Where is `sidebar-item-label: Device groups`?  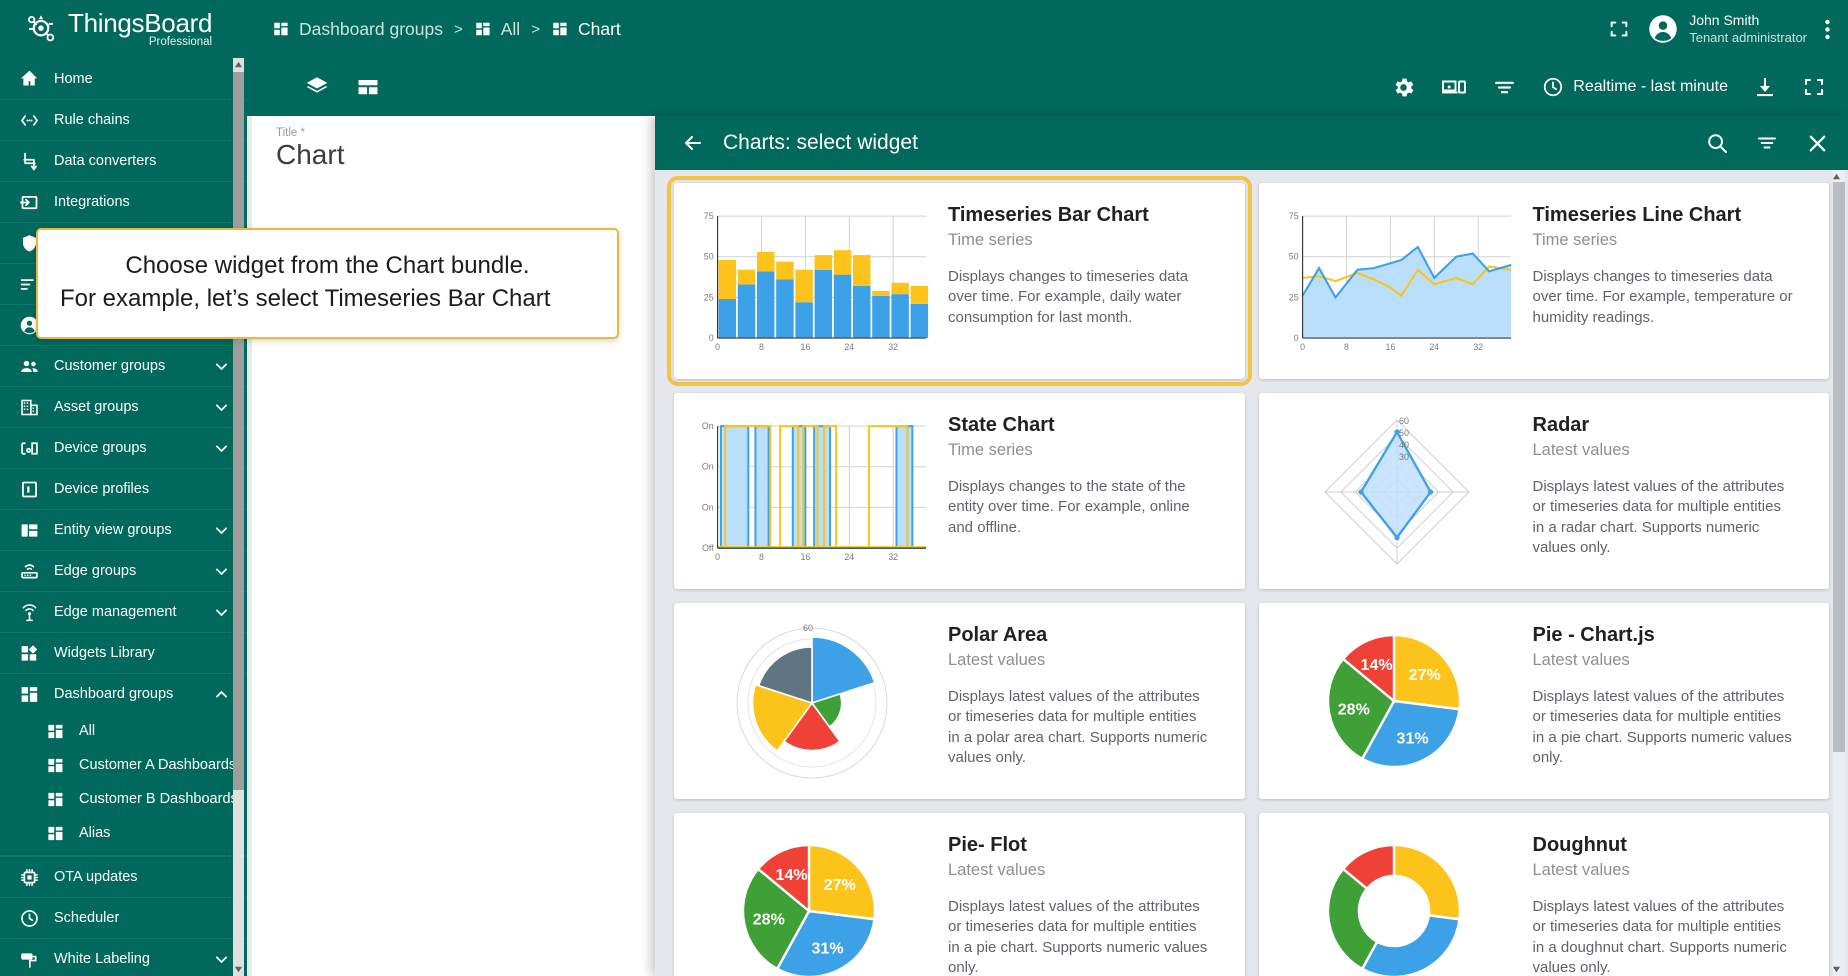 sidebar-item-label: Device groups is located at coordinates (100, 448).